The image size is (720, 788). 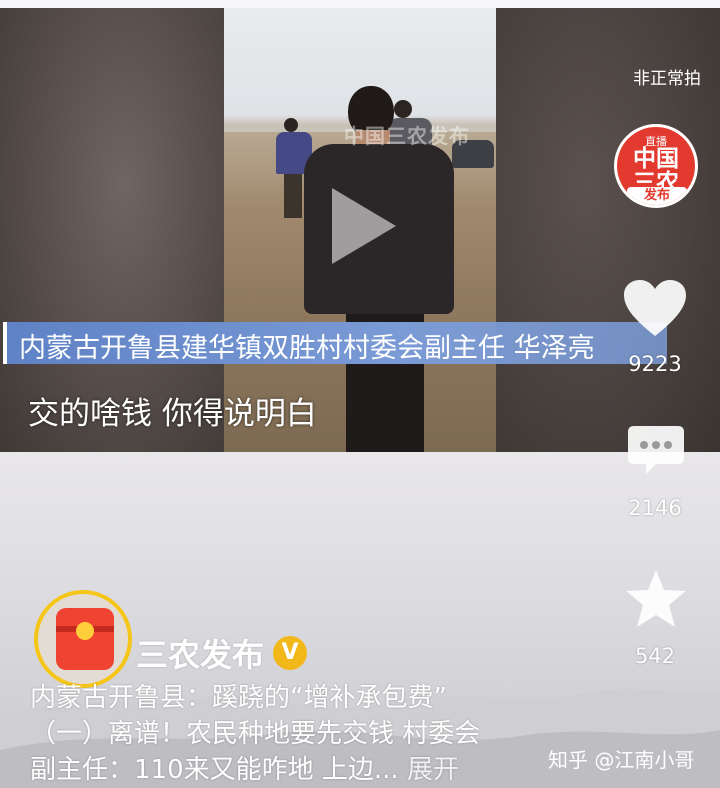 What do you see at coordinates (433, 770) in the screenshot?
I see `expand-button: 展开` at bounding box center [433, 770].